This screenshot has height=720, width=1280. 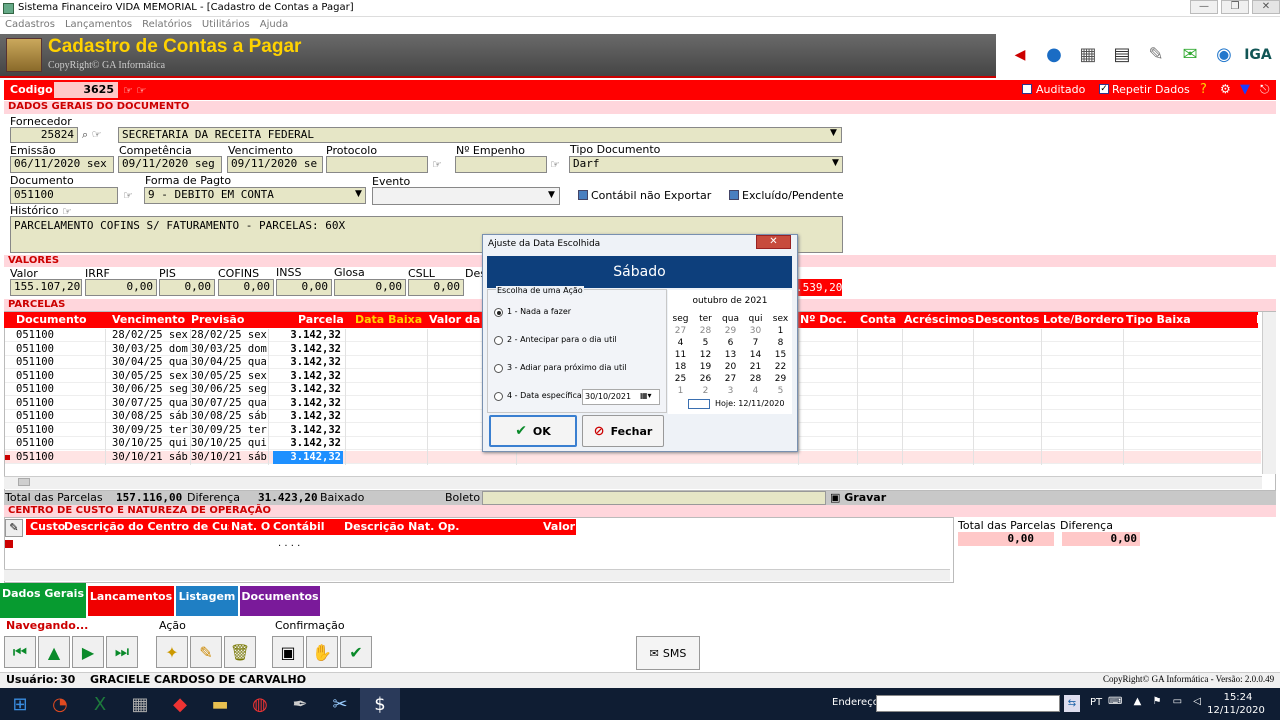 What do you see at coordinates (187, 287) in the screenshot?
I see `pis-input: 0,00` at bounding box center [187, 287].